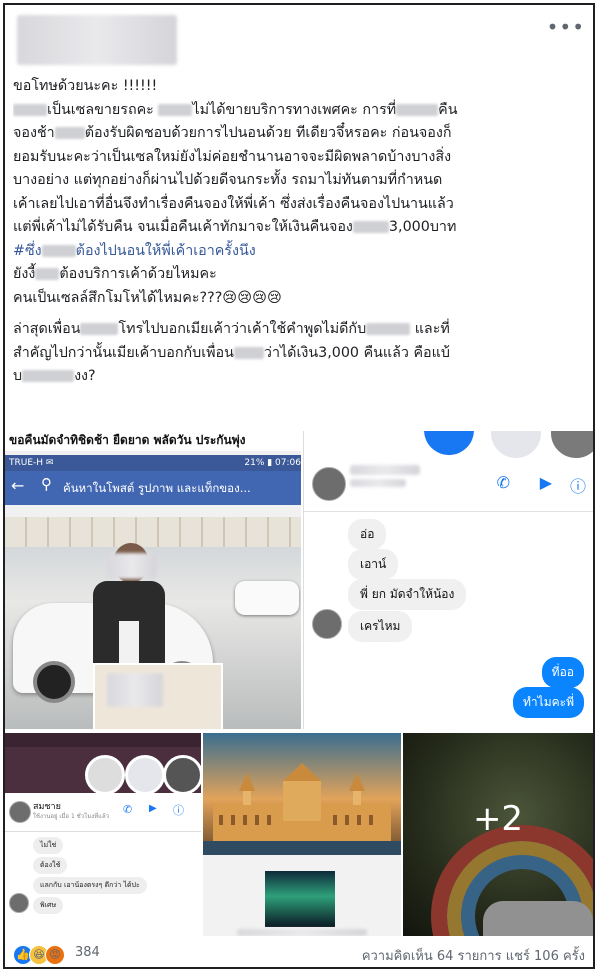 This screenshot has width=600, height=974. What do you see at coordinates (548, 702) in the screenshot?
I see `chat-bubble-sent: ทำไมคะพี่` at bounding box center [548, 702].